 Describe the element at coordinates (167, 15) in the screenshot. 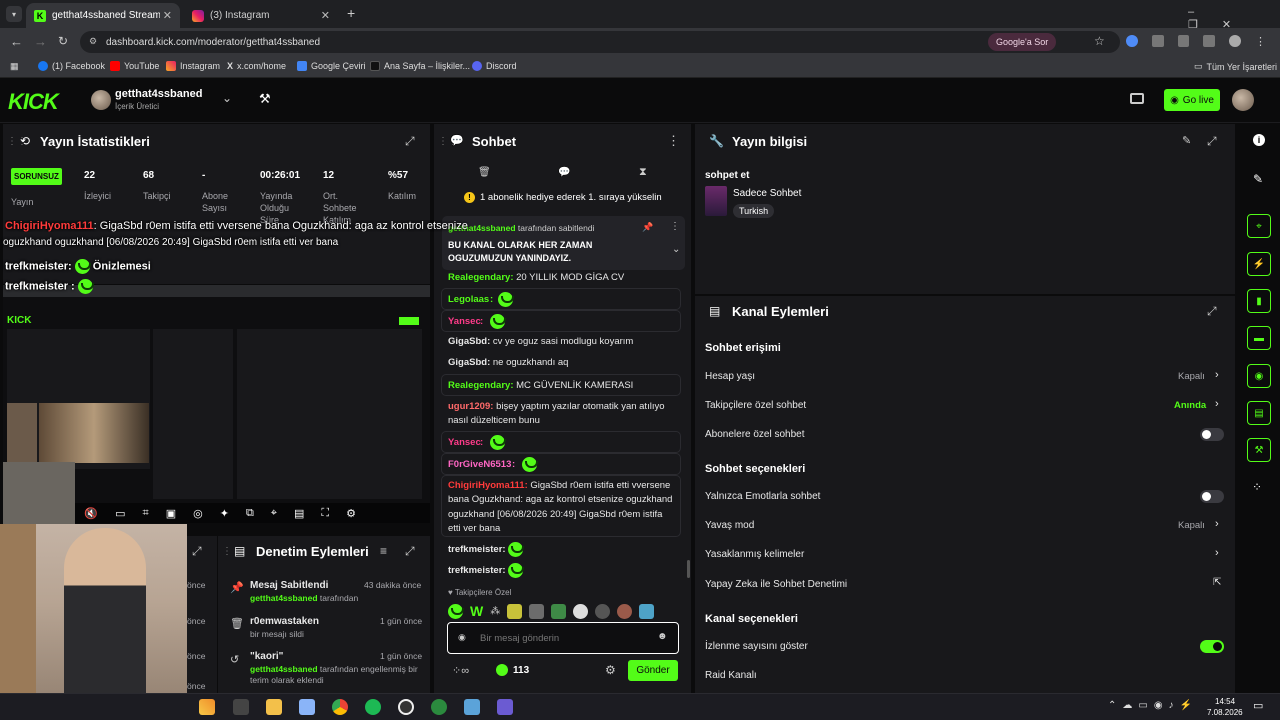

I see `close-tab-icon: ✕` at that location.